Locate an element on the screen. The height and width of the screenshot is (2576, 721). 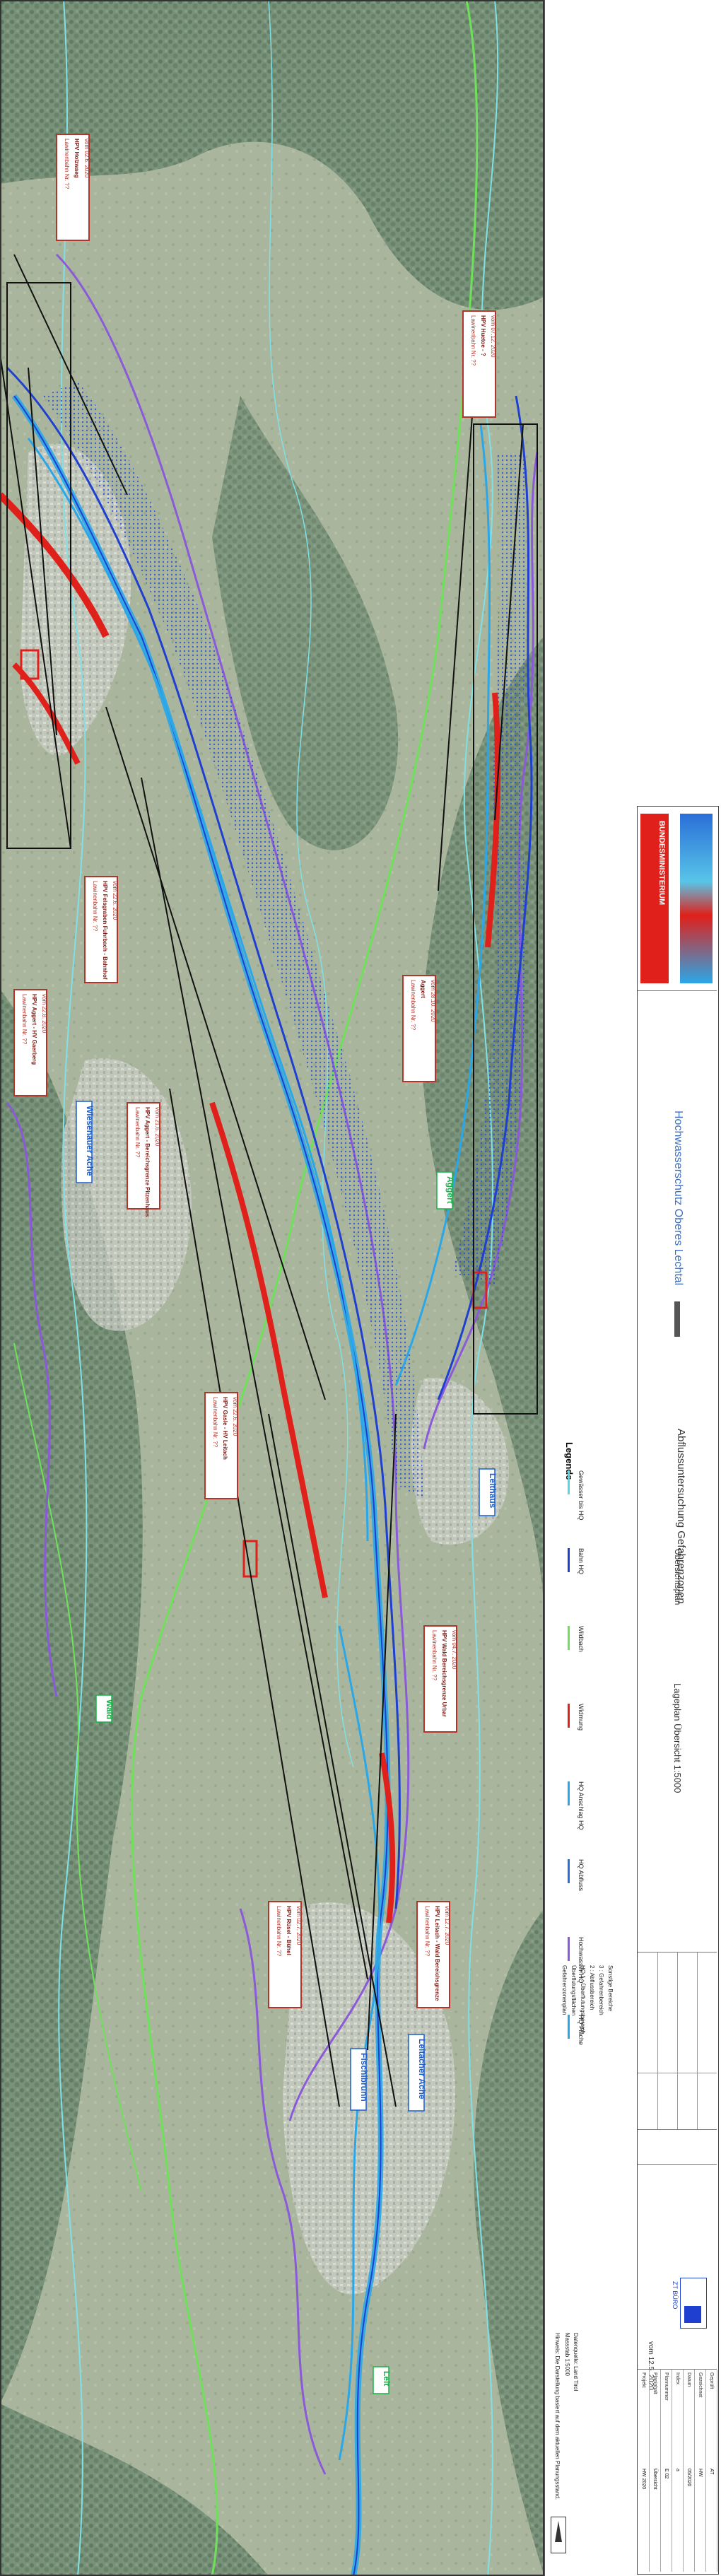
legend-label: HQ Abfluss is located at coordinates (582, 1875).